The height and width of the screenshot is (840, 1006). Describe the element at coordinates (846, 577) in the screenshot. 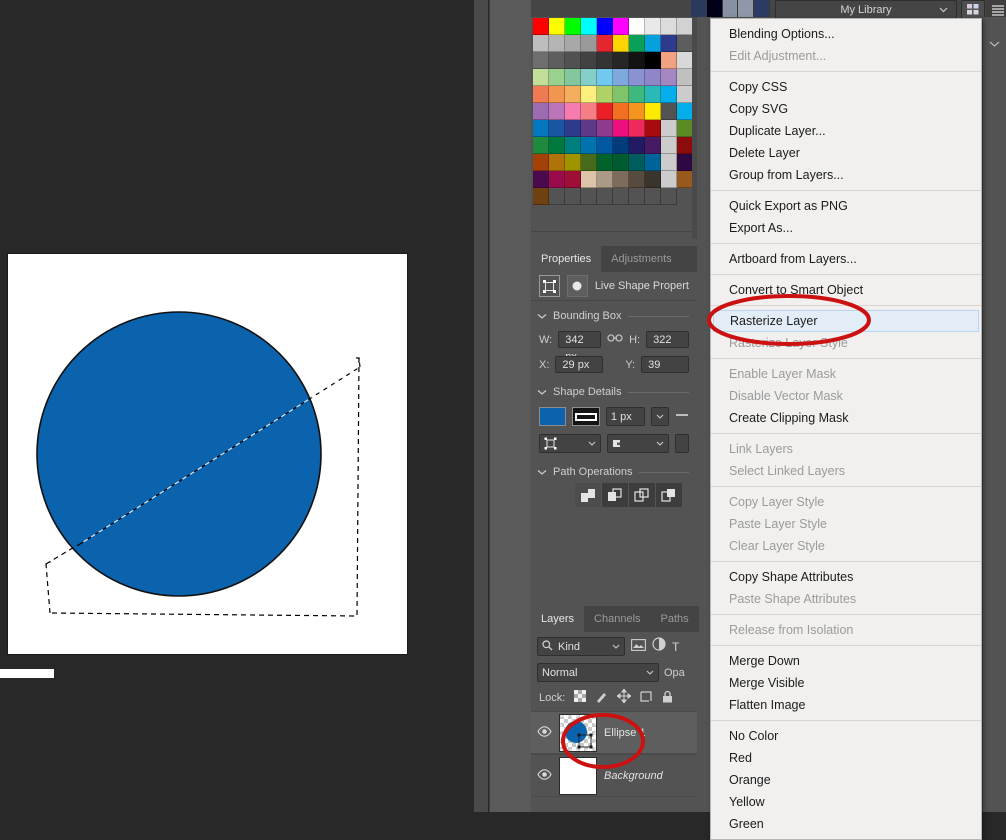

I see `menu-item-copy-shape-attributes: Copy Shape Attributes` at that location.